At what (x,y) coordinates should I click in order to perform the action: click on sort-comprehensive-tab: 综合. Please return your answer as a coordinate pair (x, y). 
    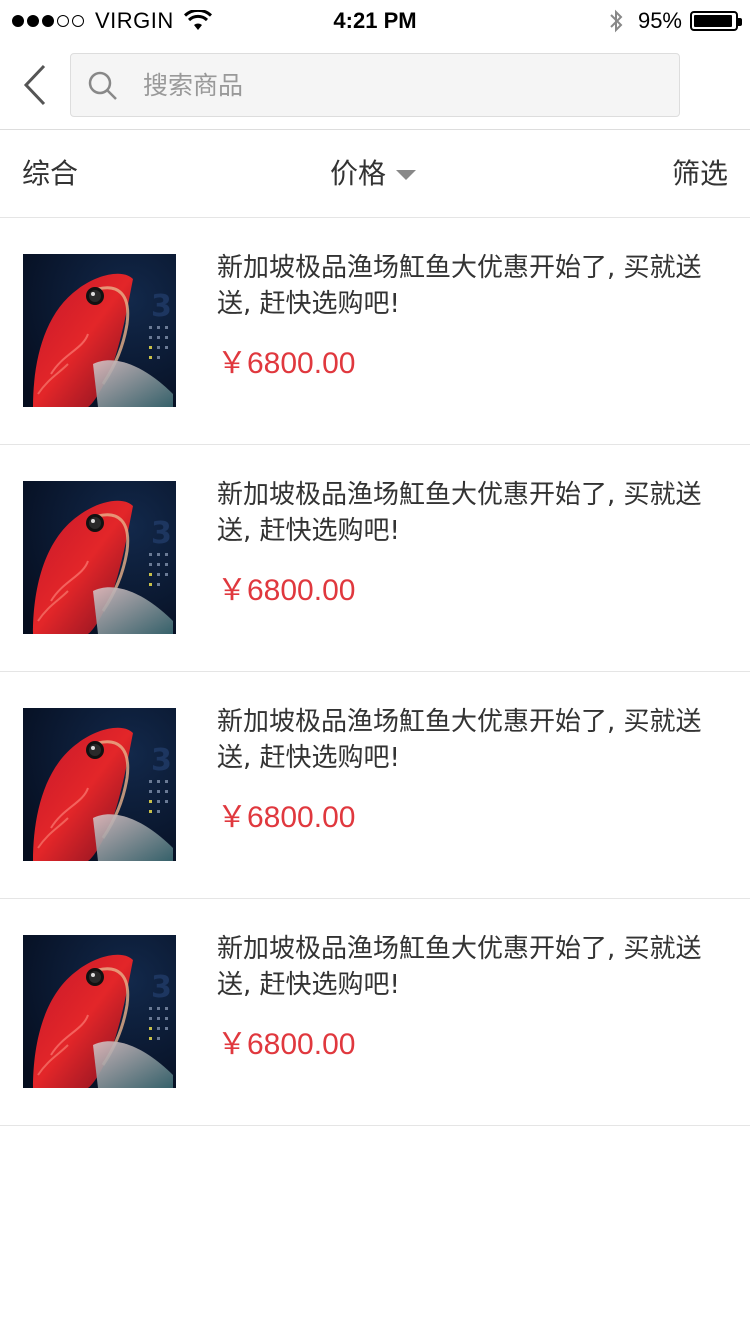
    Looking at the image, I should click on (50, 174).